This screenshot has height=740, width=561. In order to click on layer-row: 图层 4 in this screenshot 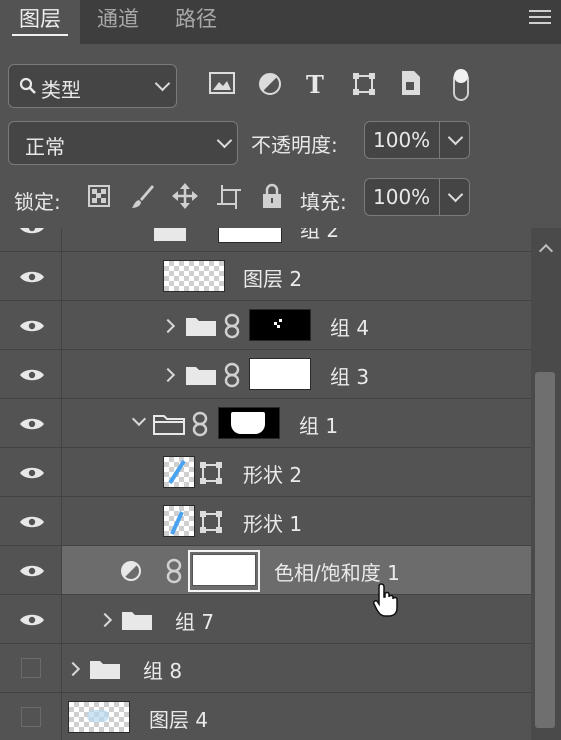, I will do `click(265, 716)`.